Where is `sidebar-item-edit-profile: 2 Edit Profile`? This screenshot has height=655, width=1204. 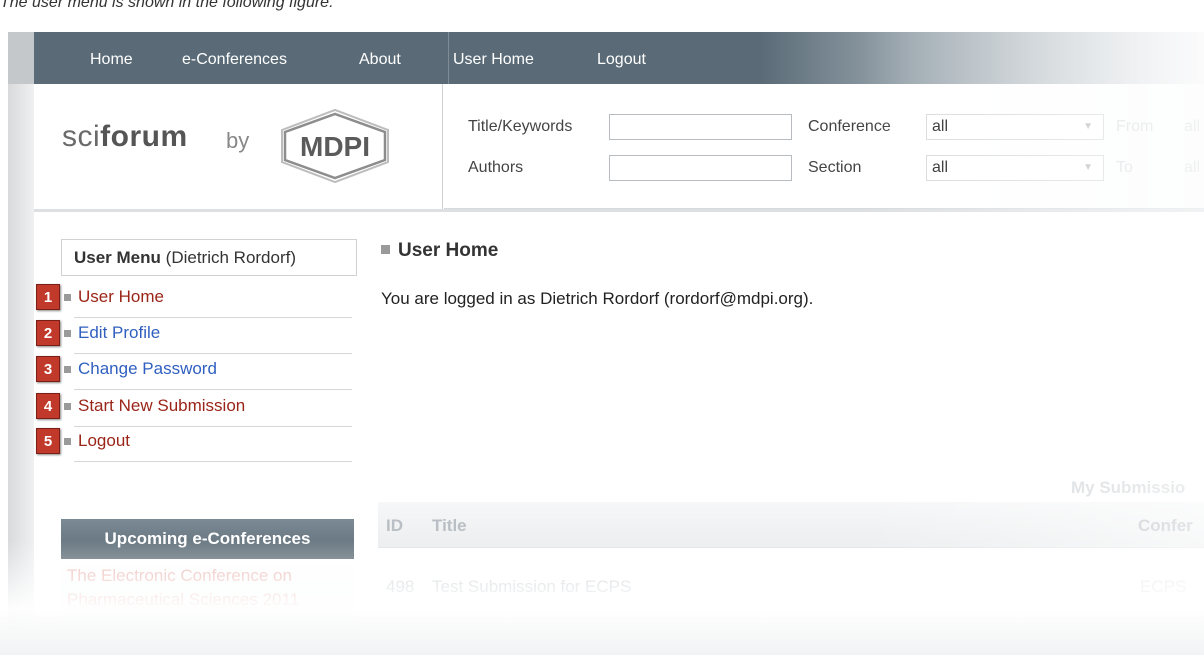
sidebar-item-edit-profile: 2 Edit Profile is located at coordinates (194, 338).